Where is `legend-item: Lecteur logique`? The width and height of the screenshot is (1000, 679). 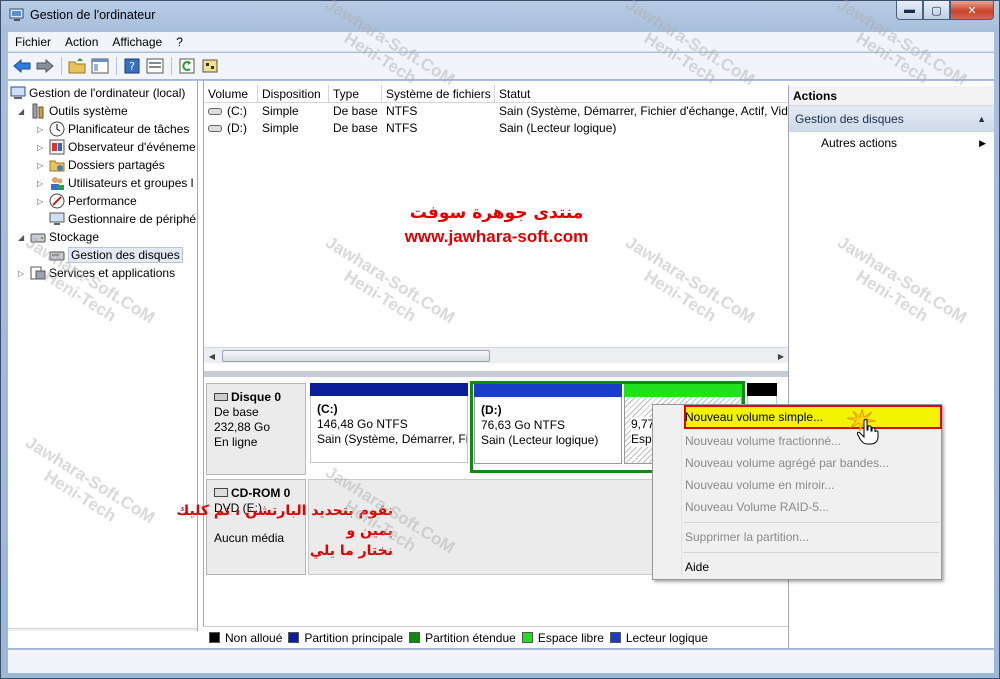 legend-item: Lecteur logique is located at coordinates (658, 637).